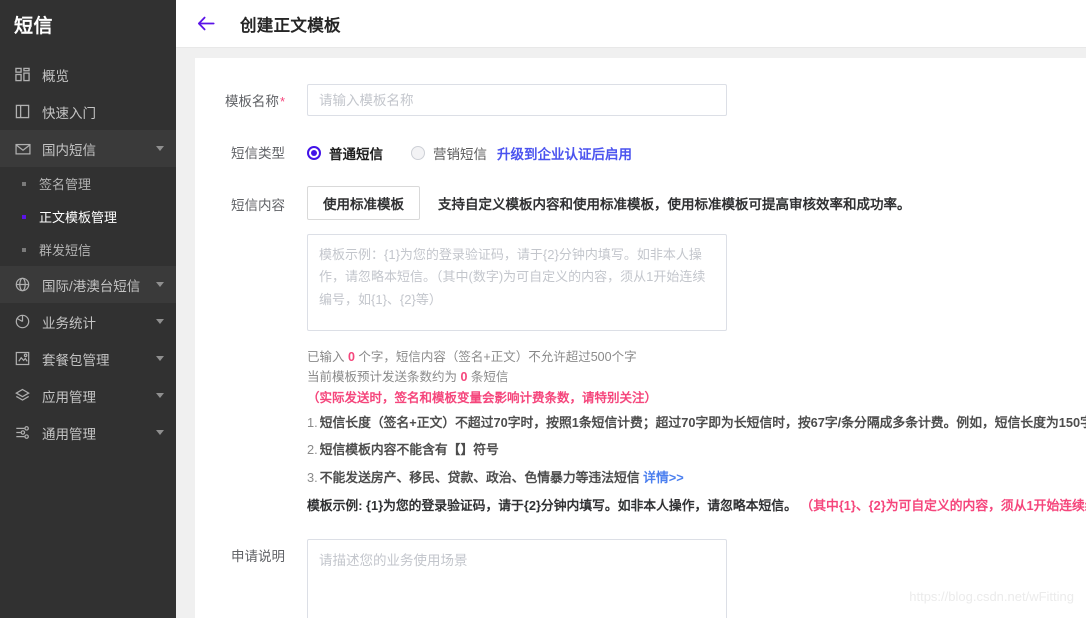 The width and height of the screenshot is (1086, 618). I want to click on sidebar-item-international-sms: 国际/港澳台短信, so click(88, 284).